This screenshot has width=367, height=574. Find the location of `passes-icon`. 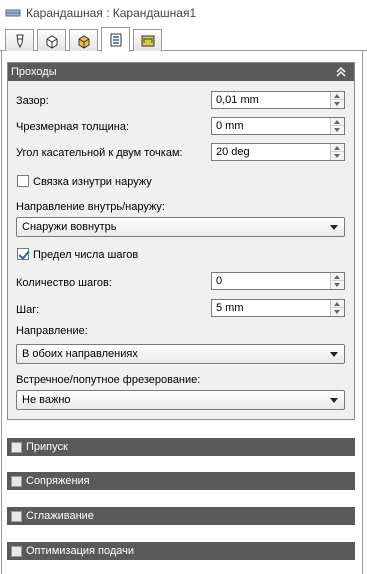

passes-icon is located at coordinates (115, 40).